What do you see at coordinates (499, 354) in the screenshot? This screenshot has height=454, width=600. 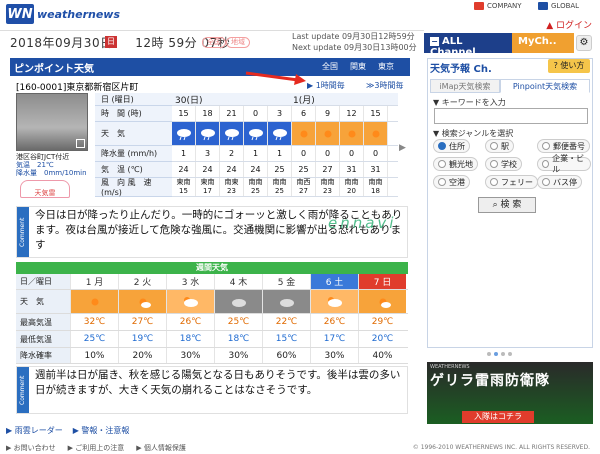 I see `carousel-dots` at bounding box center [499, 354].